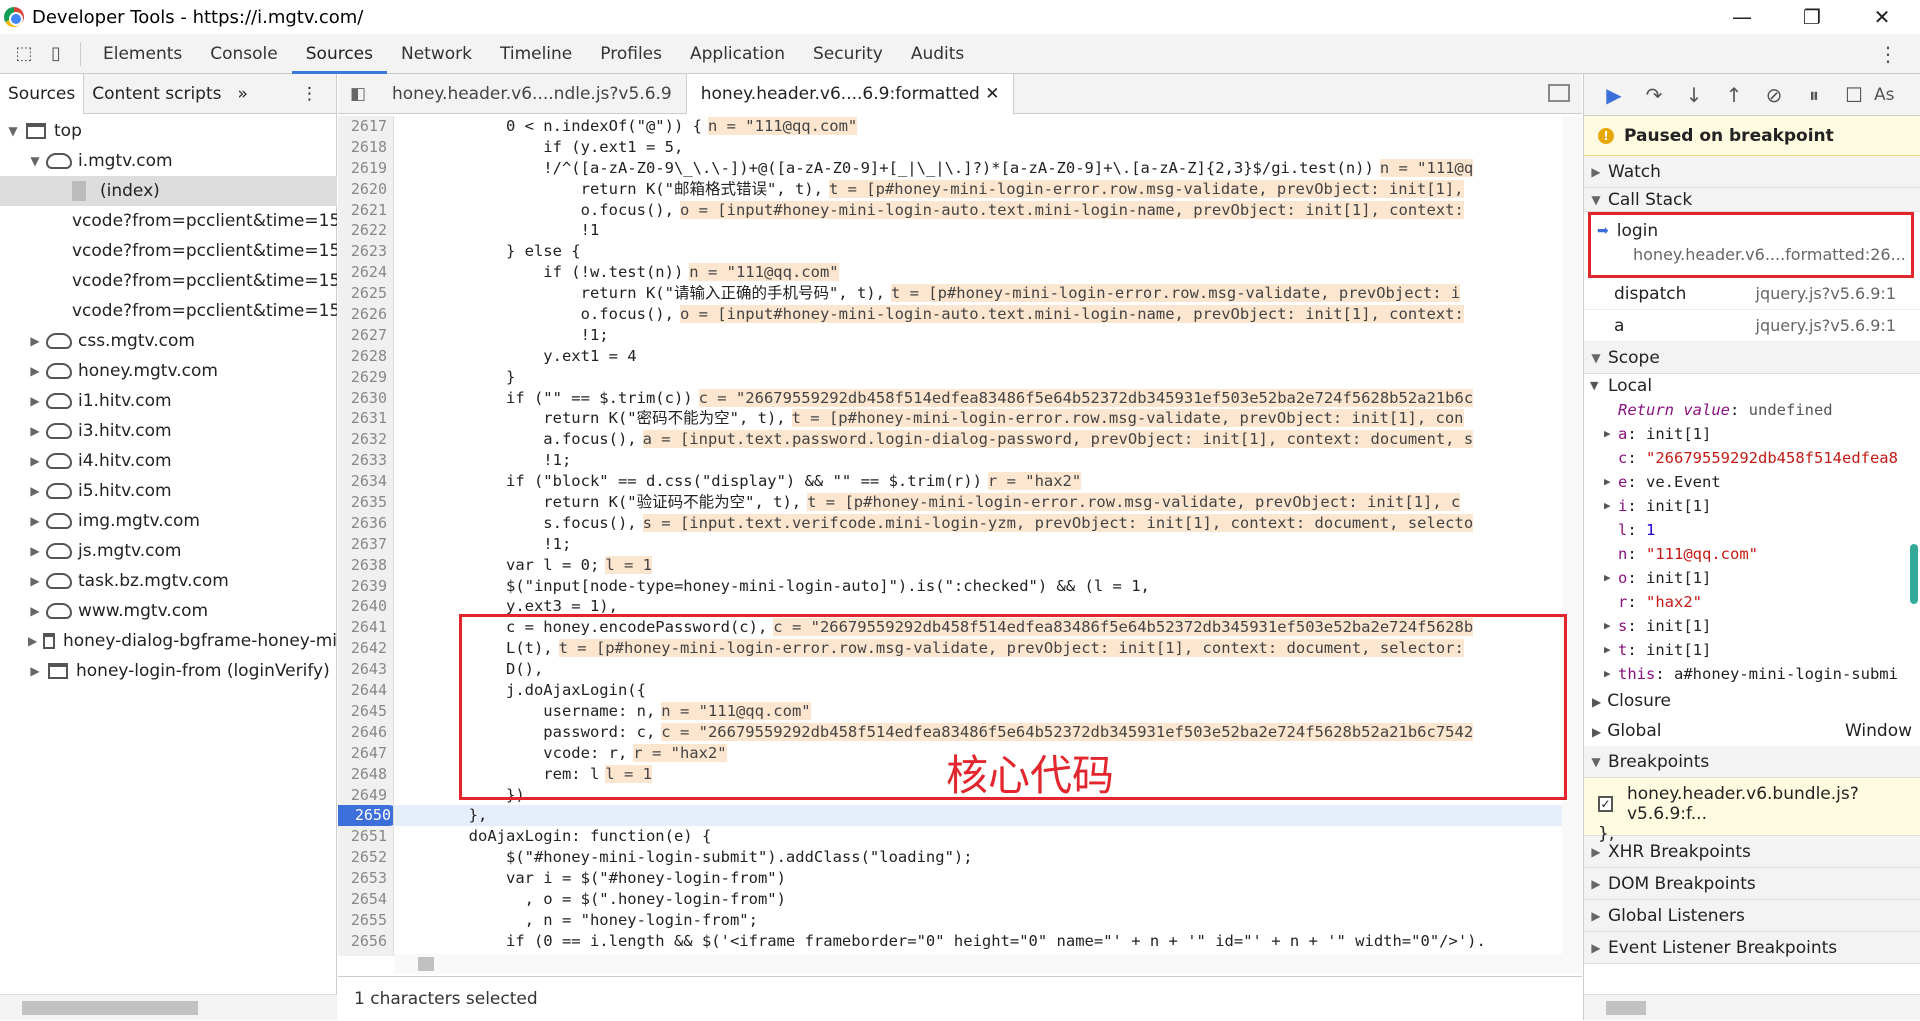 This screenshot has width=1920, height=1021. What do you see at coordinates (1752, 762) in the screenshot?
I see `breakpoints-section-header: ▼ Breakpoints` at bounding box center [1752, 762].